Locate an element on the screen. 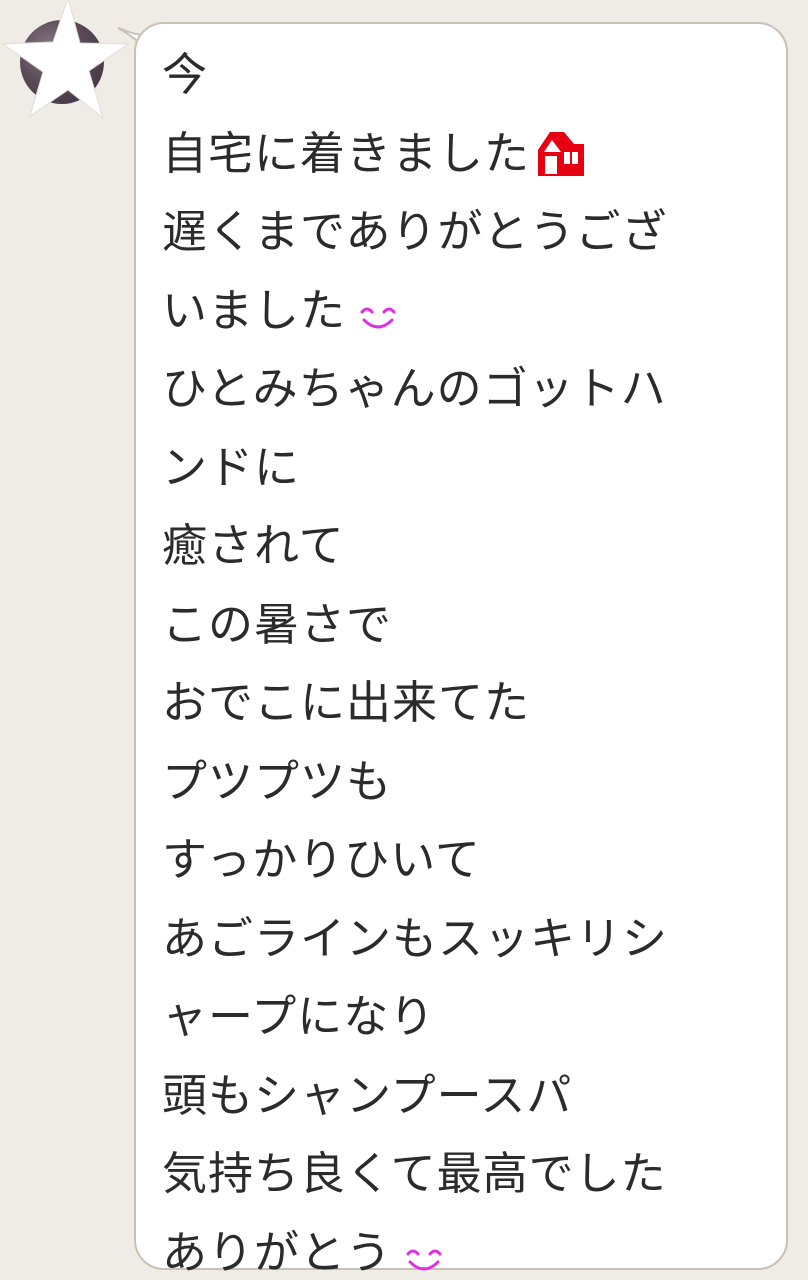 The image size is (808, 1280). message-line: すっかりひいて is located at coordinates (462, 860).